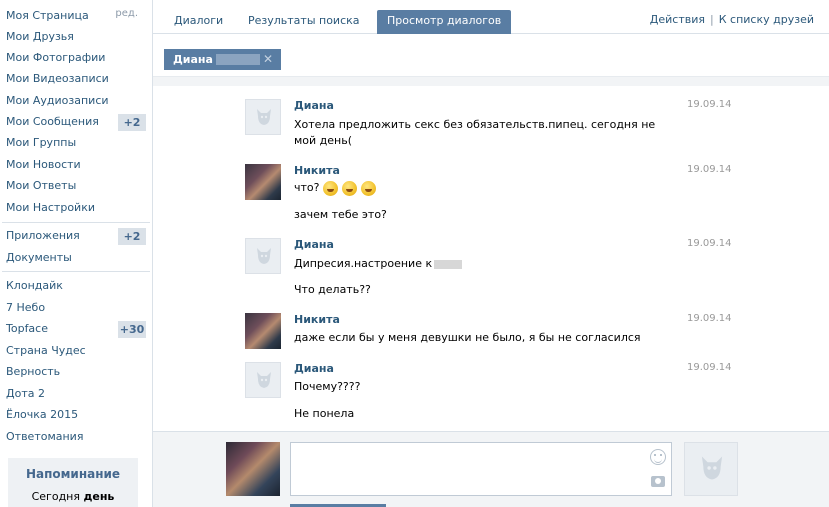 The height and width of the screenshot is (507, 829). I want to click on sidebar-item-documents: Документы, so click(39, 258).